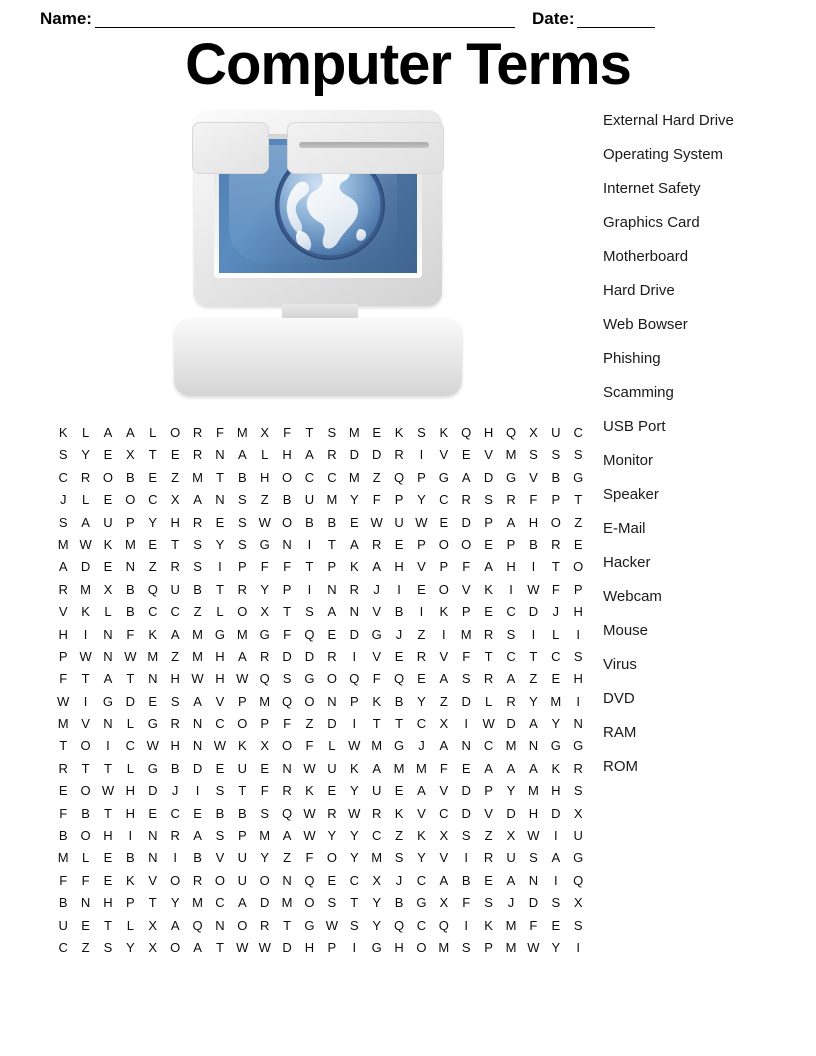 This screenshot has height=1056, width=816. What do you see at coordinates (703, 741) in the screenshot?
I see `word-list-item: RAM` at bounding box center [703, 741].